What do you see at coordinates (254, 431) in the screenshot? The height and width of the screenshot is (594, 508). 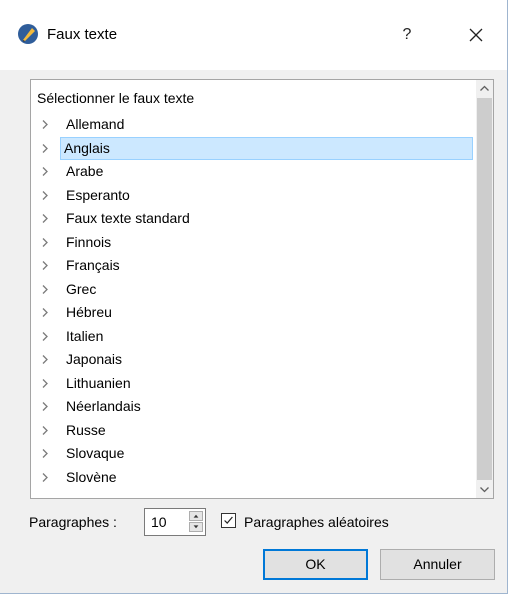 I see `tree-item: Russe` at bounding box center [254, 431].